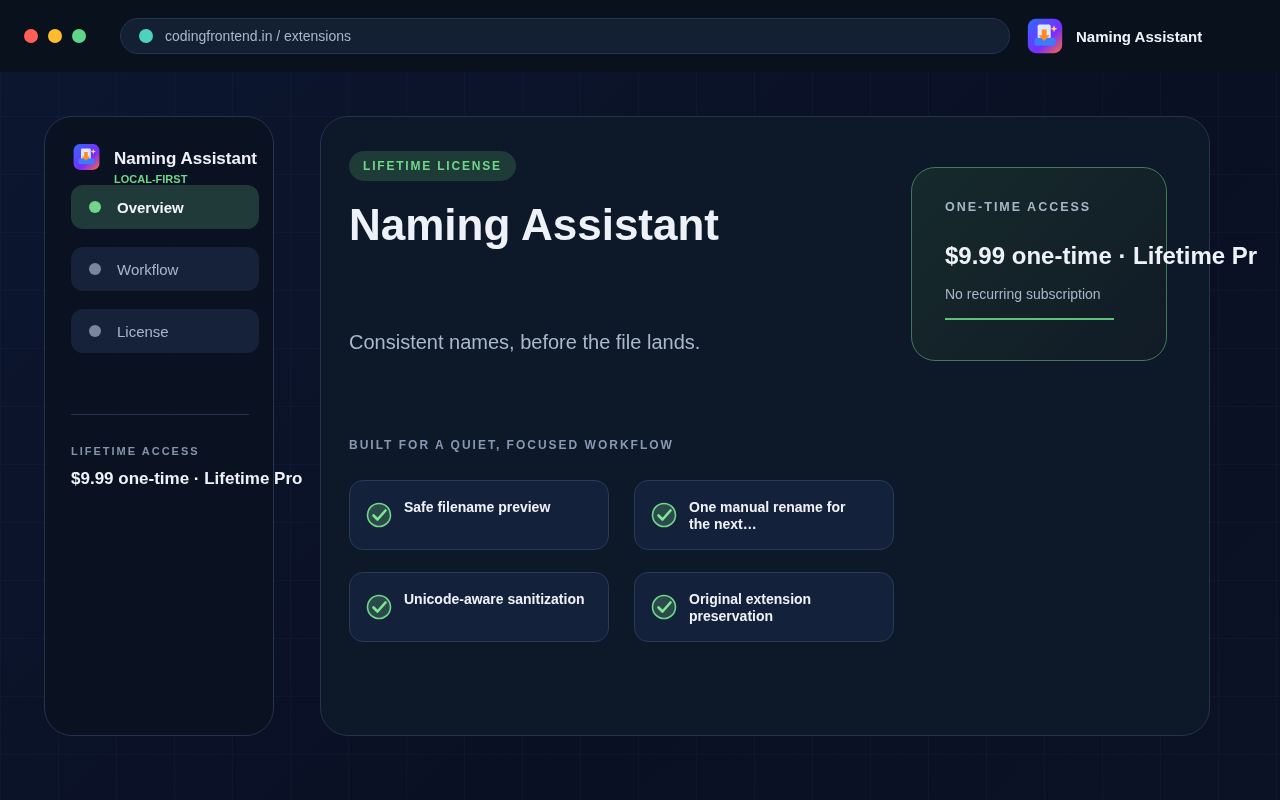 This screenshot has width=1280, height=800. Describe the element at coordinates (79, 36) in the screenshot. I see `maximize-window-dot` at that location.